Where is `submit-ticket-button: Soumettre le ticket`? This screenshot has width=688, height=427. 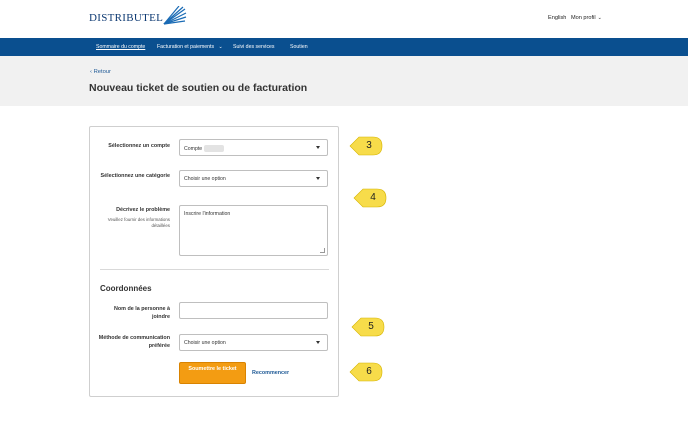
submit-ticket-button: Soumettre le ticket is located at coordinates (212, 373).